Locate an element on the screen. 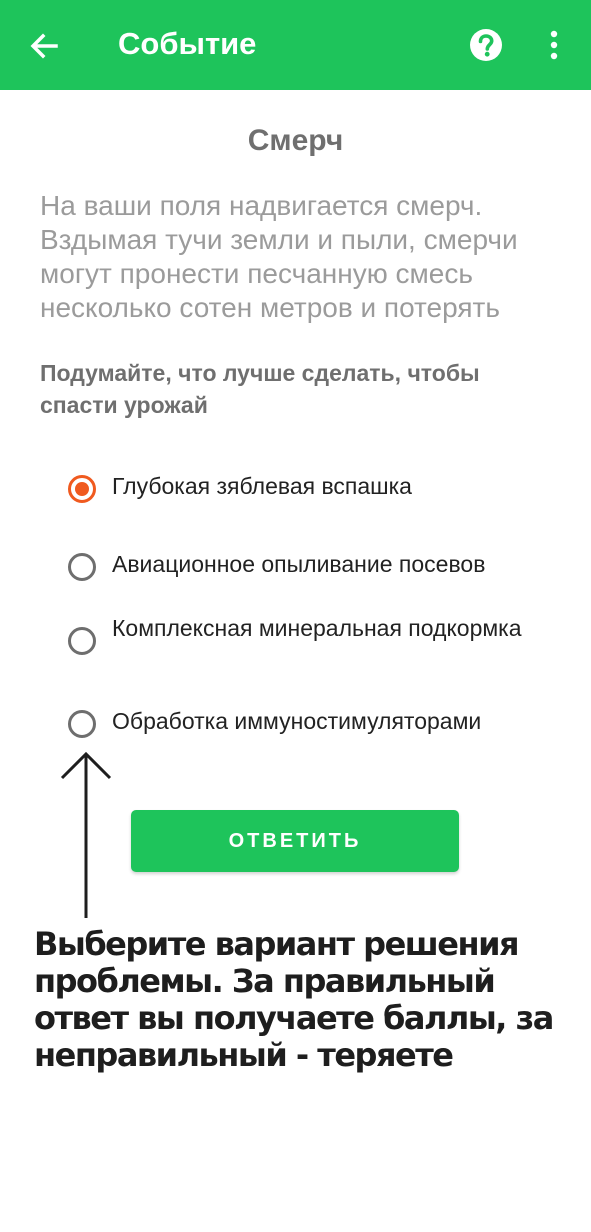 Image resolution: width=591 pixels, height=1232 pixels. option-label: Обработка иммуностимуляторами is located at coordinates (297, 721).